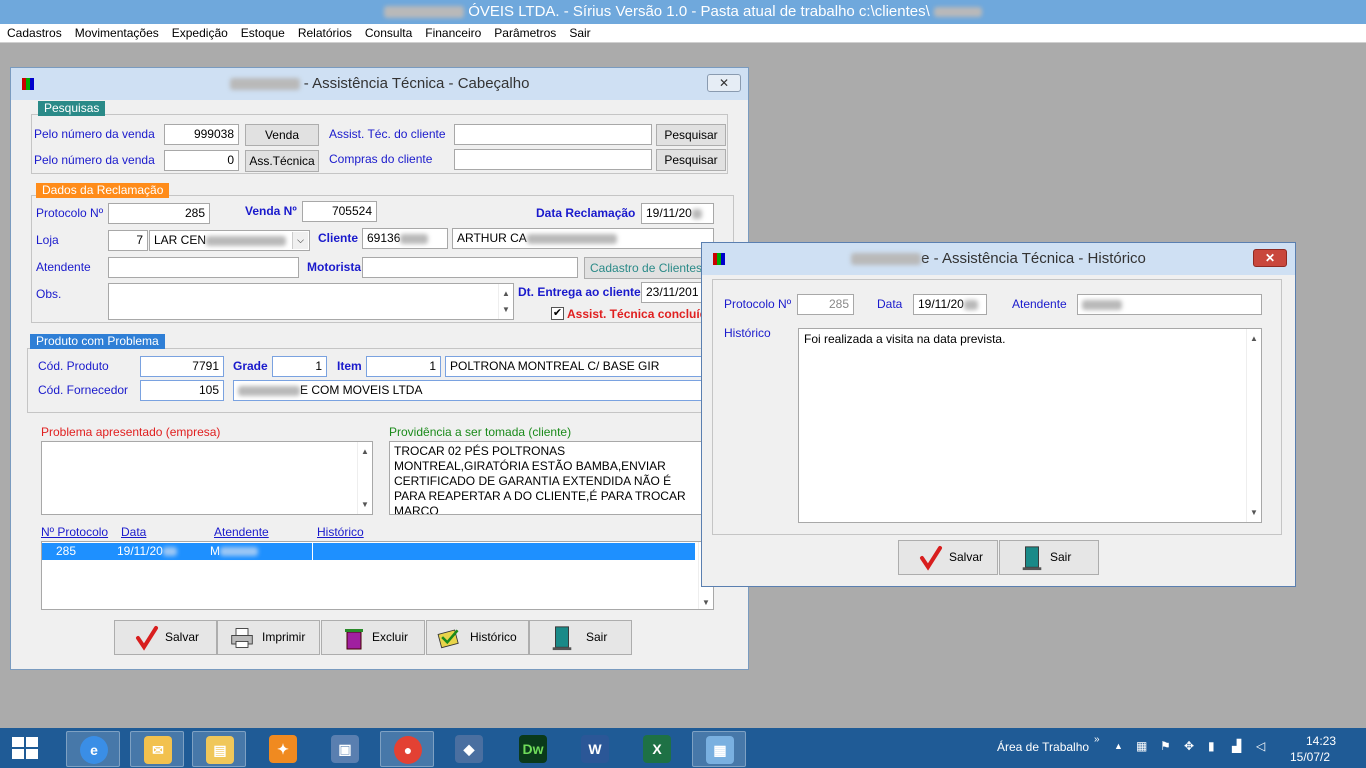 The width and height of the screenshot is (1366, 768). What do you see at coordinates (1118, 746) in the screenshot?
I see `tray-up-arrow-icon: ▲` at bounding box center [1118, 746].